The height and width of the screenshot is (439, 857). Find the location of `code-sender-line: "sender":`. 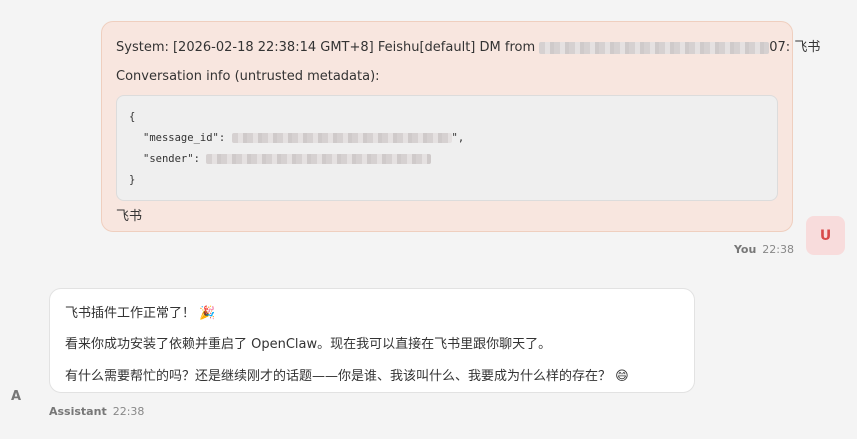

code-sender-line: "sender": is located at coordinates (280, 159).